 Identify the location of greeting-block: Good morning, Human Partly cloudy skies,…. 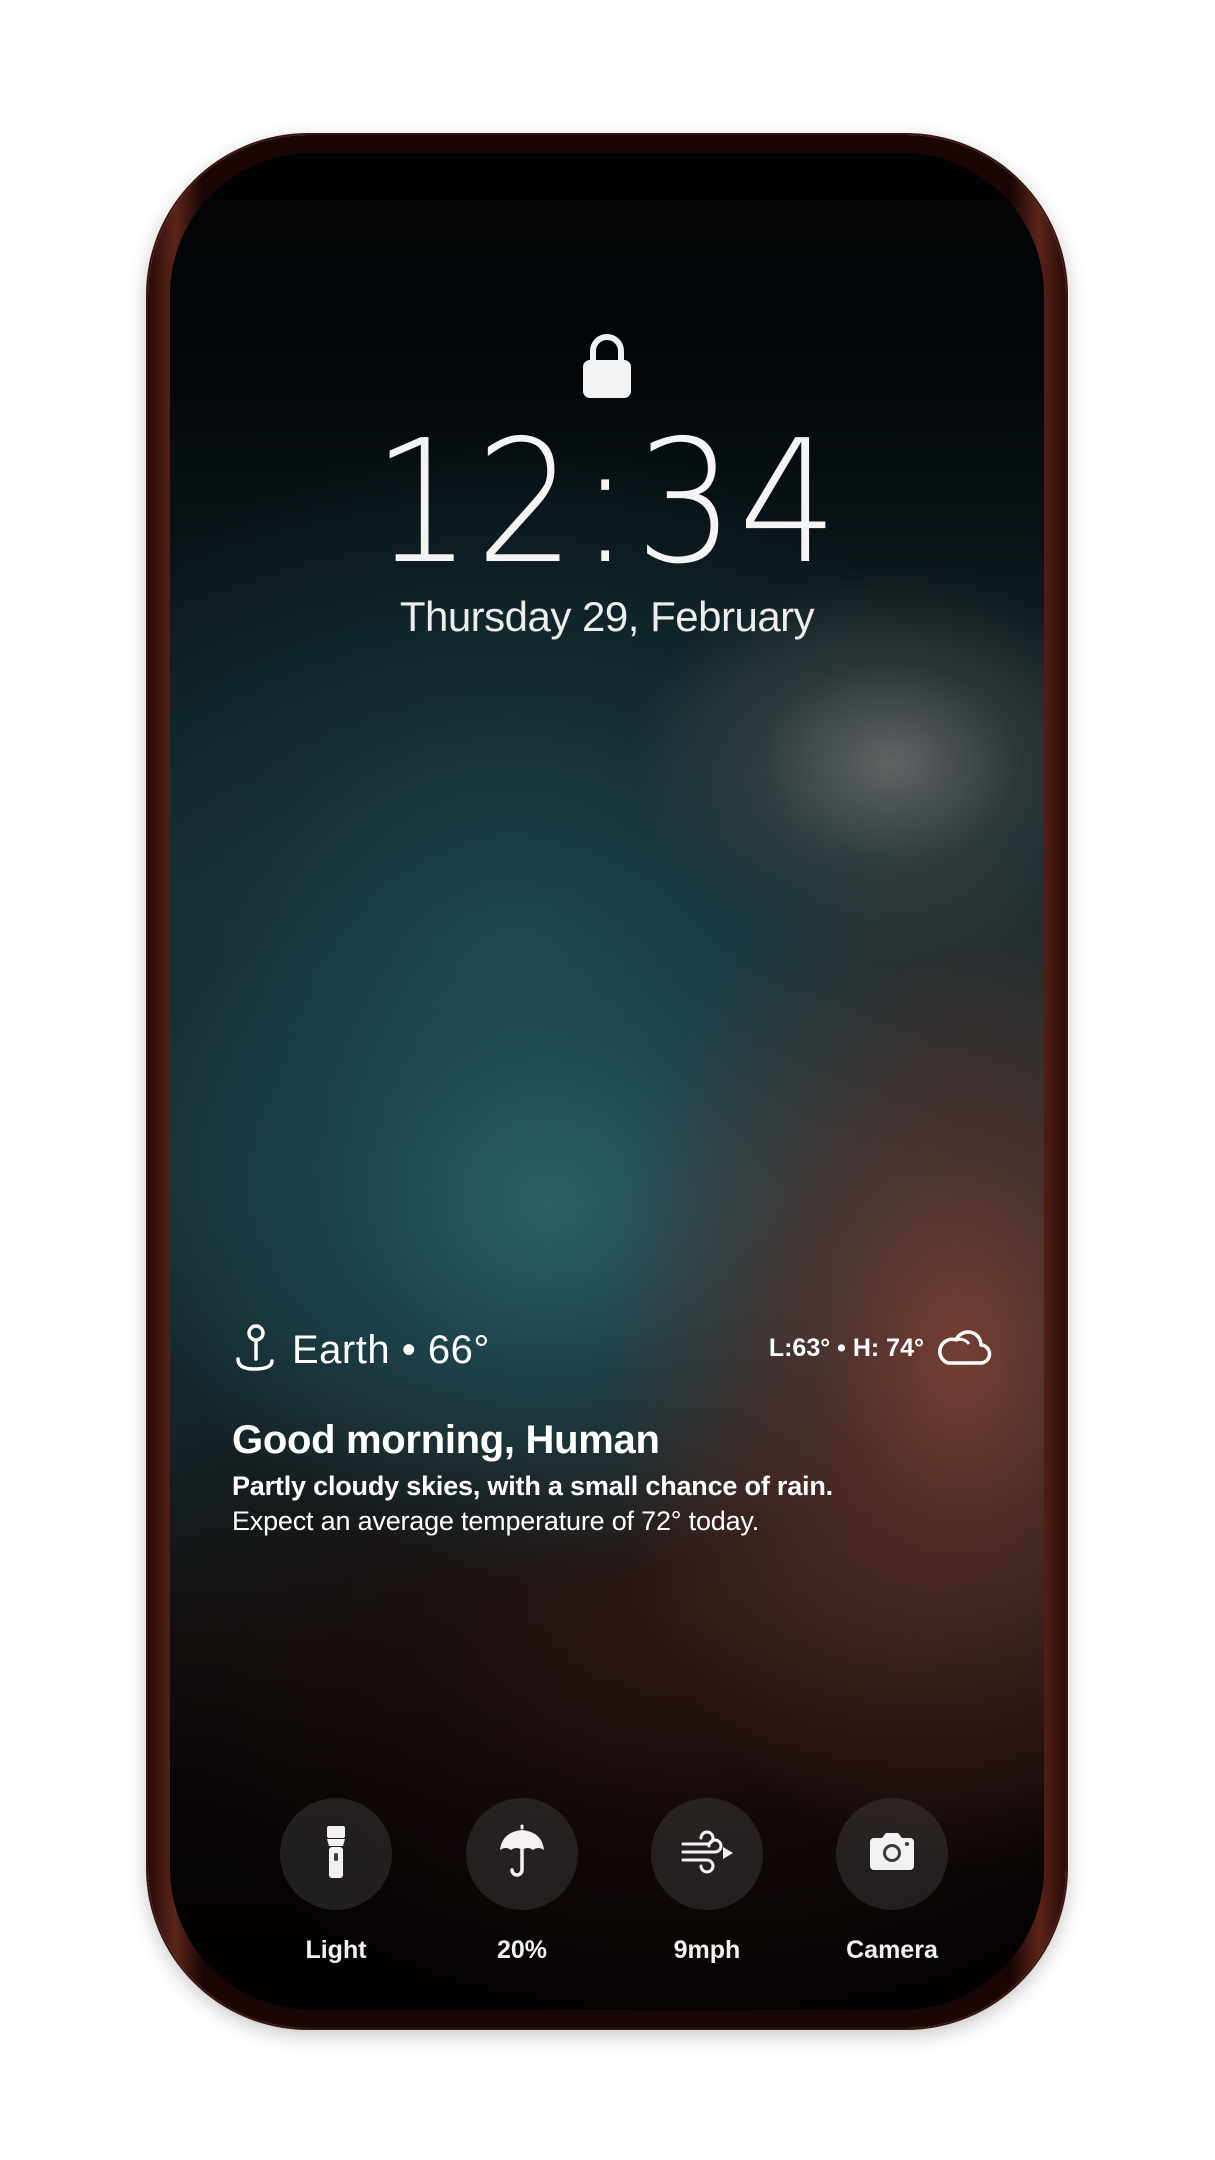
(612, 1477).